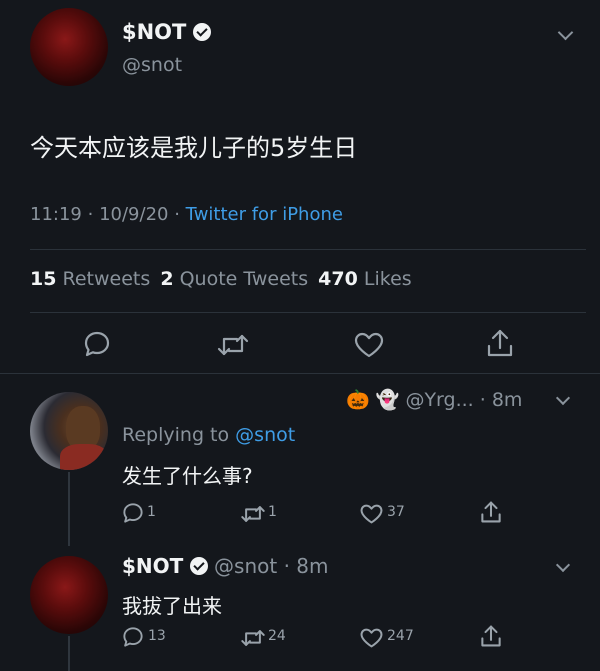 Image resolution: width=600 pixels, height=671 pixels. Describe the element at coordinates (338, 279) in the screenshot. I see `likes-count: 470` at that location.